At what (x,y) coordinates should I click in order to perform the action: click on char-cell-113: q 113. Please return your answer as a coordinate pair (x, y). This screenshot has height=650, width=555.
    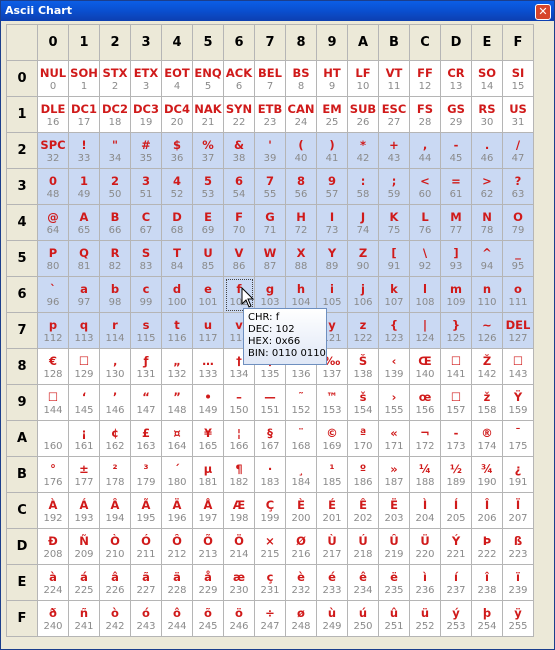
    Looking at the image, I should click on (84, 330).